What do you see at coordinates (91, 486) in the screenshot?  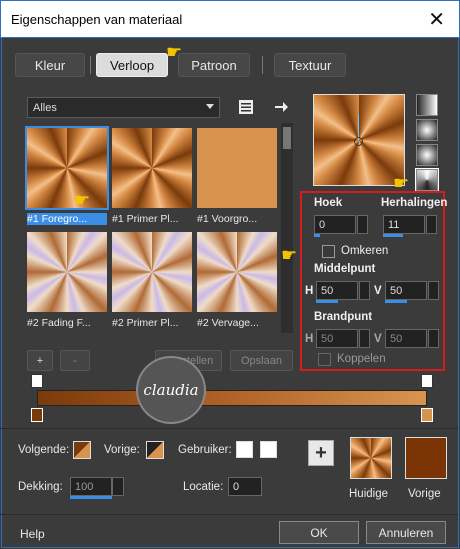 I see `opacity-input: 100` at bounding box center [91, 486].